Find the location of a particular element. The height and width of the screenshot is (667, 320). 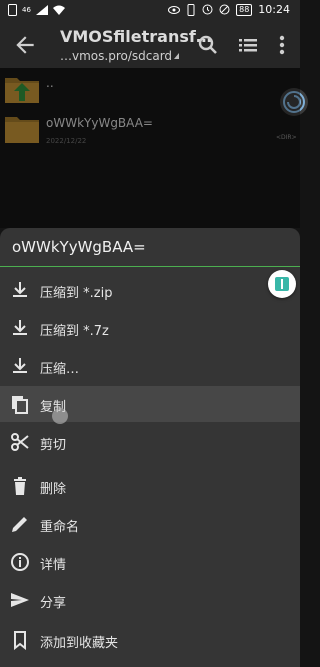

back-arrow-icon is located at coordinates (25, 45).